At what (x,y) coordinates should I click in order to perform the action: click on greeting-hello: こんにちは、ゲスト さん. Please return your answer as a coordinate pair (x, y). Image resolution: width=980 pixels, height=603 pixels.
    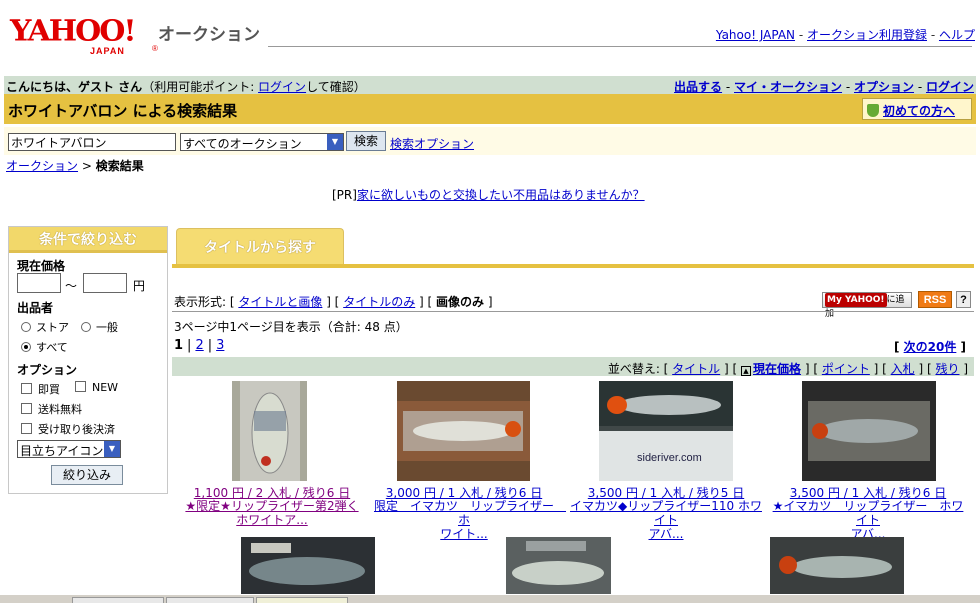
    Looking at the image, I should click on (74, 87).